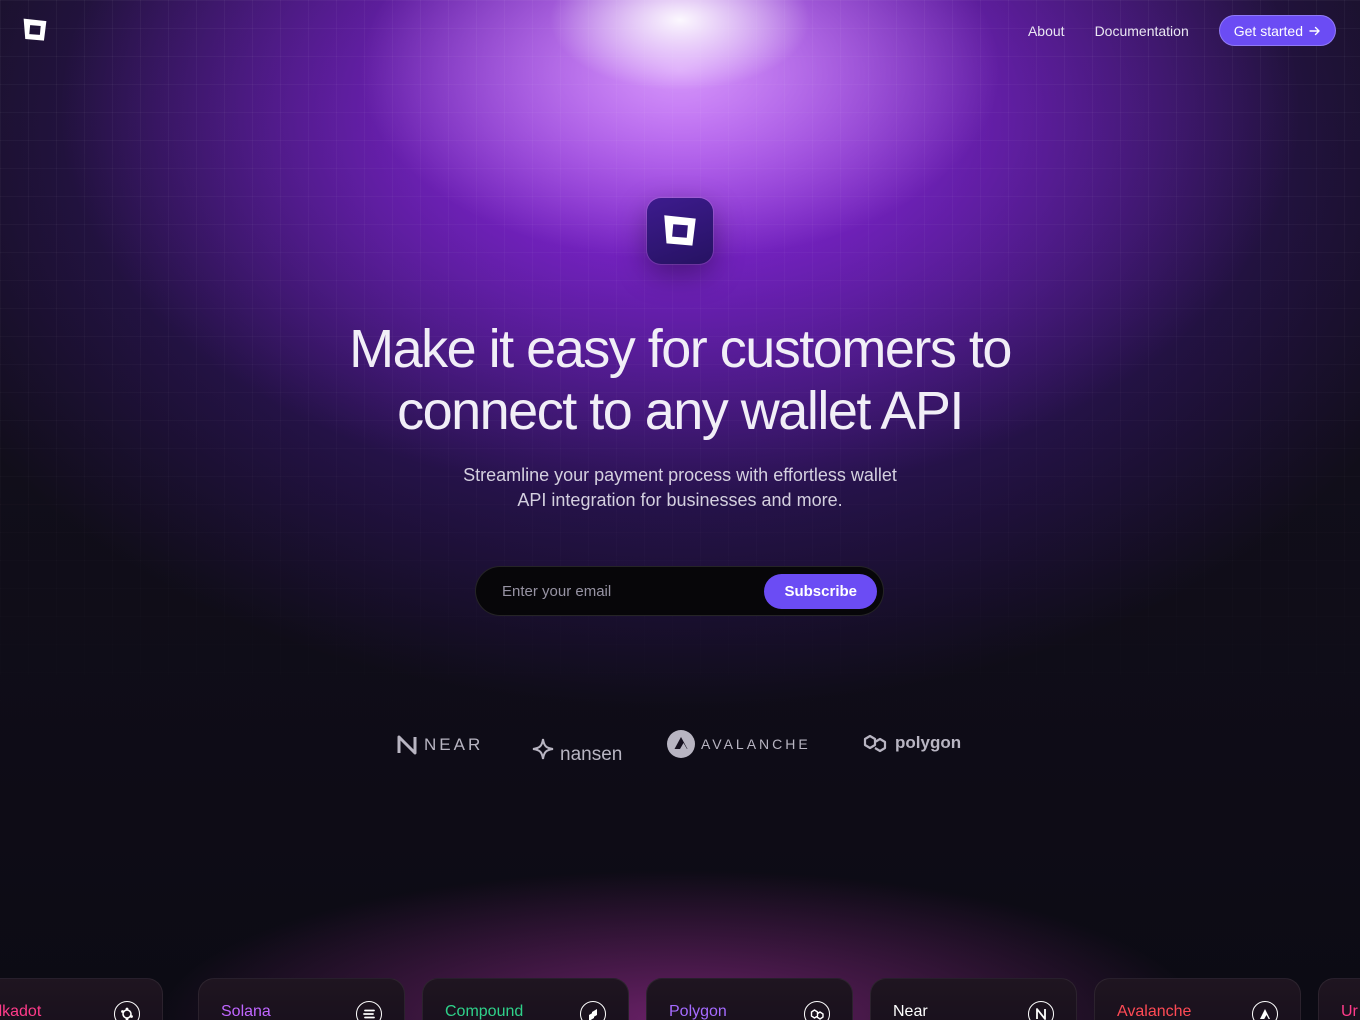 This screenshot has width=1360, height=1020. Describe the element at coordinates (484, 1011) in the screenshot. I see `network-card-name: Compound` at that location.